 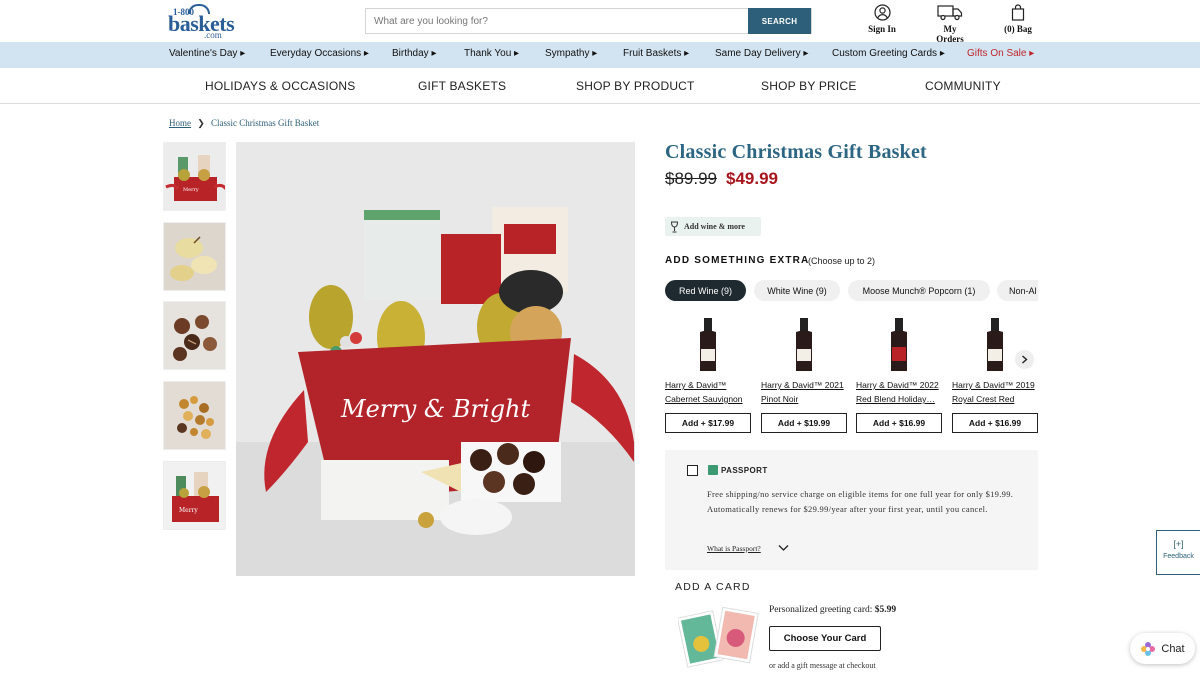 What do you see at coordinates (783, 548) in the screenshot?
I see `chevron-down-icon` at bounding box center [783, 548].